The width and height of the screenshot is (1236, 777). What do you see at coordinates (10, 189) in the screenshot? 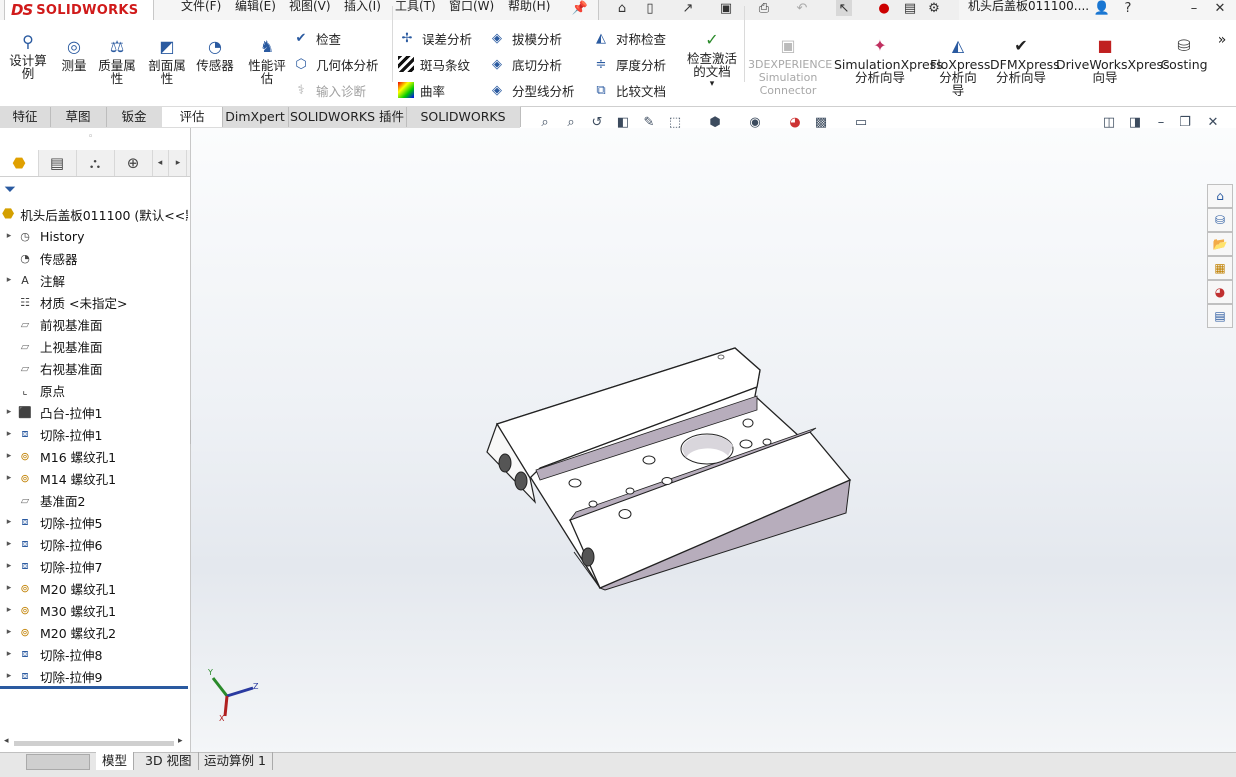
I see `filter-icon: ⏷` at bounding box center [10, 189].